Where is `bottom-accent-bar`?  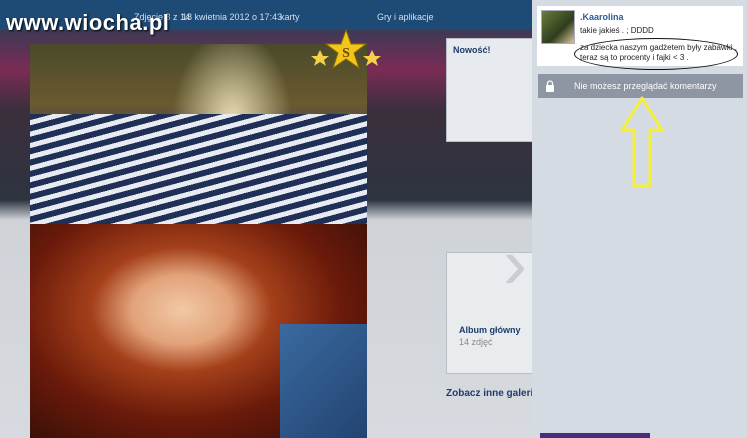
bottom-accent-bar is located at coordinates (595, 435).